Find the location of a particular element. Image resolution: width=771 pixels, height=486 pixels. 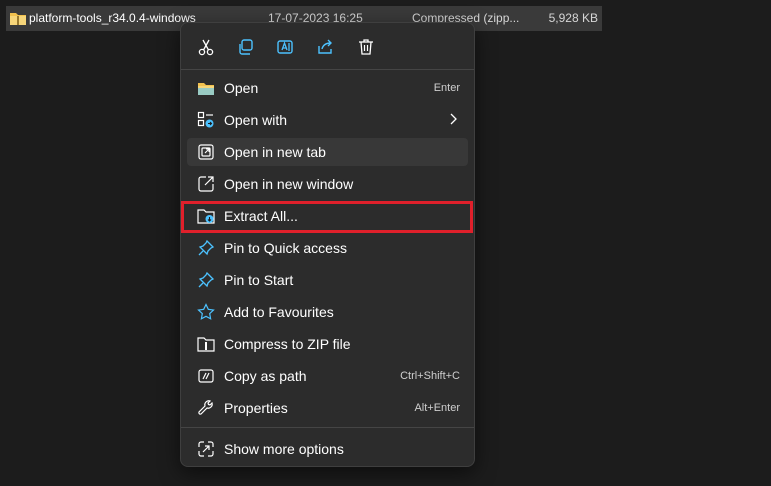

rename-button is located at coordinates (285, 47).